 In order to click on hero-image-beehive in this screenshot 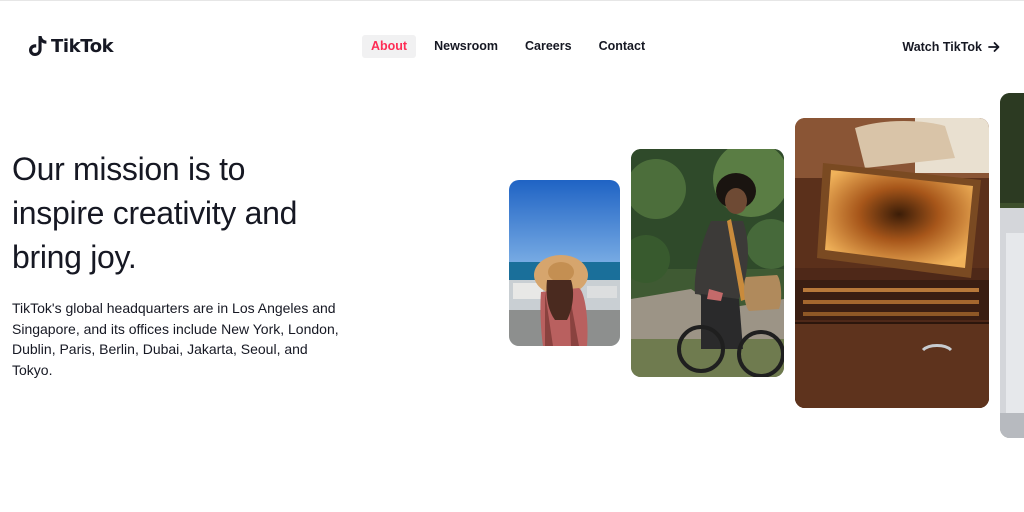, I will do `click(892, 263)`.